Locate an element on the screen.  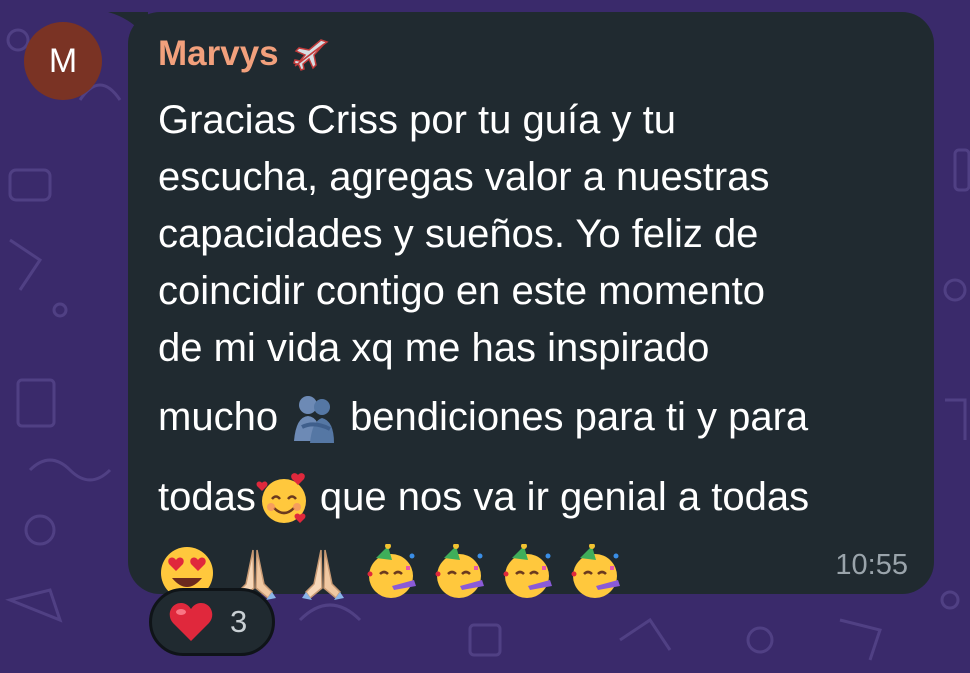
people-hugging-icon is located at coordinates (314, 420).